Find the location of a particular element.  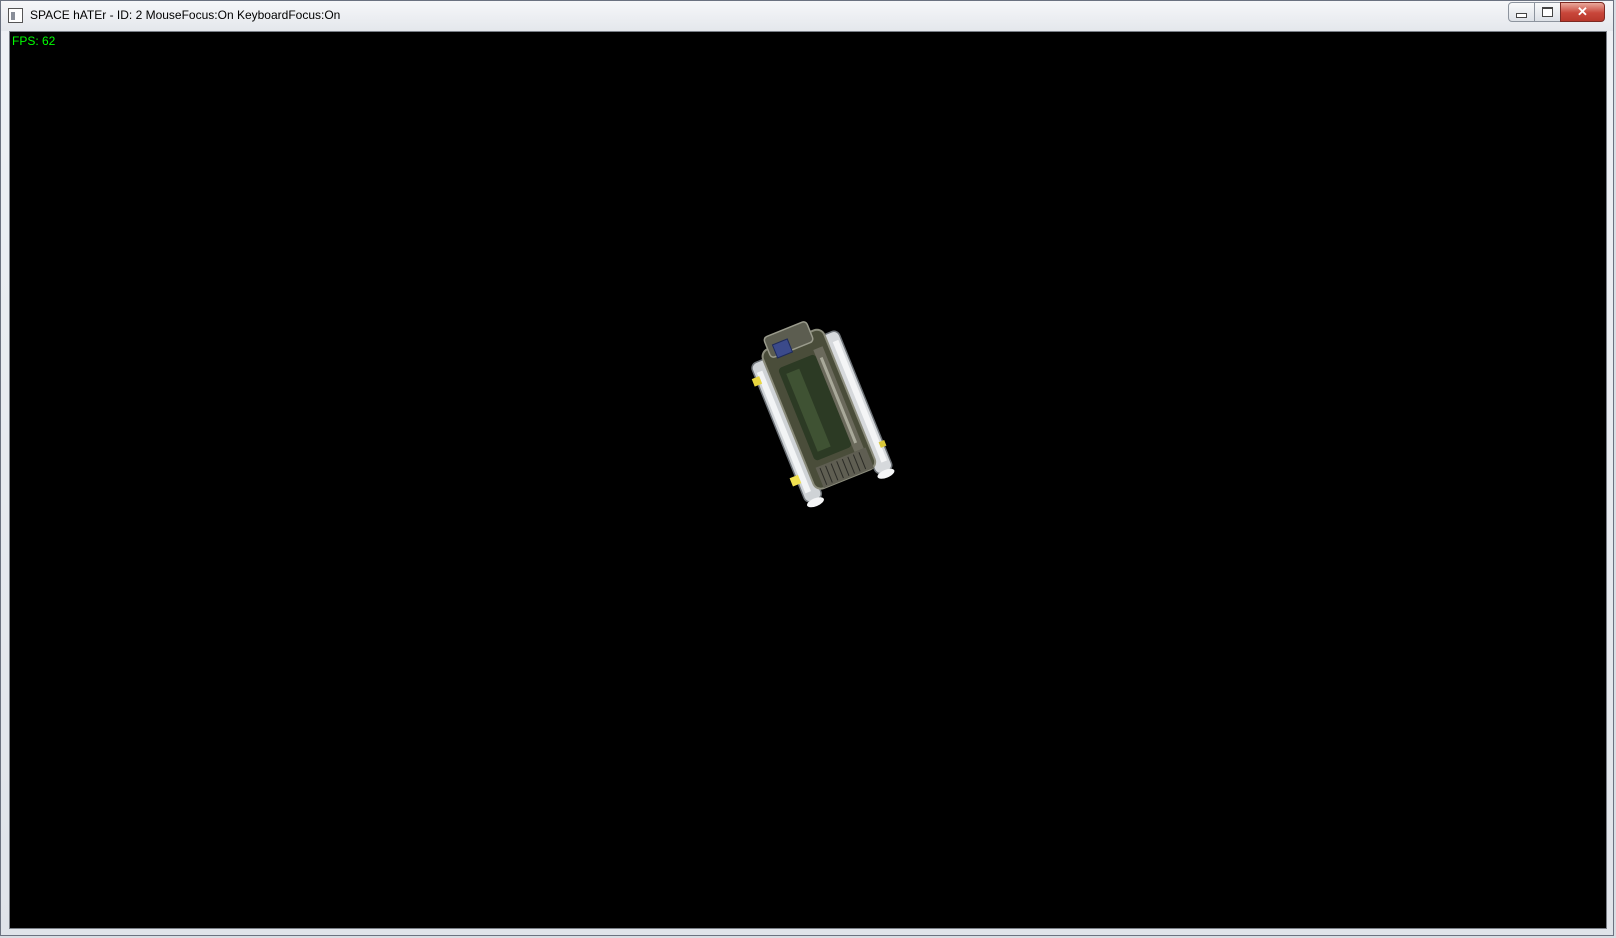

fps-counter: FPS: 62 is located at coordinates (34, 41).